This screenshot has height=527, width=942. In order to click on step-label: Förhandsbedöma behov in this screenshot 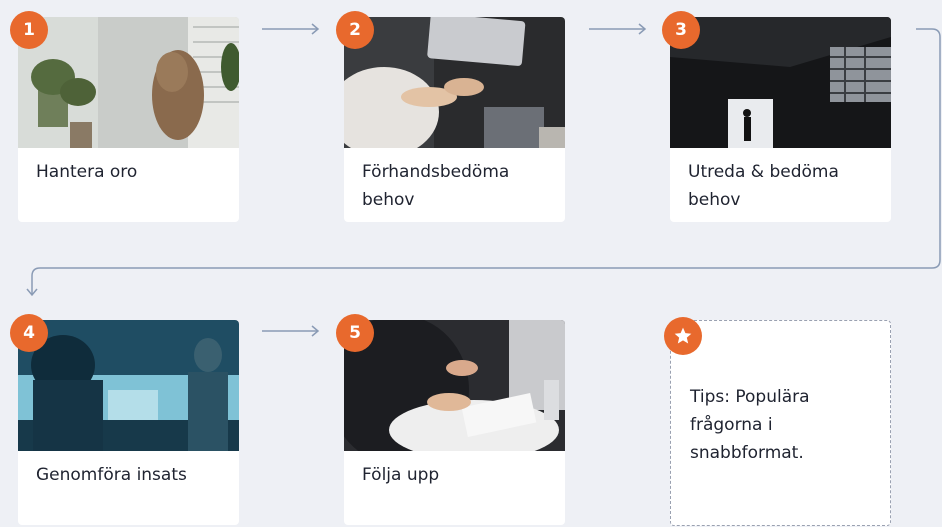, I will do `click(436, 186)`.